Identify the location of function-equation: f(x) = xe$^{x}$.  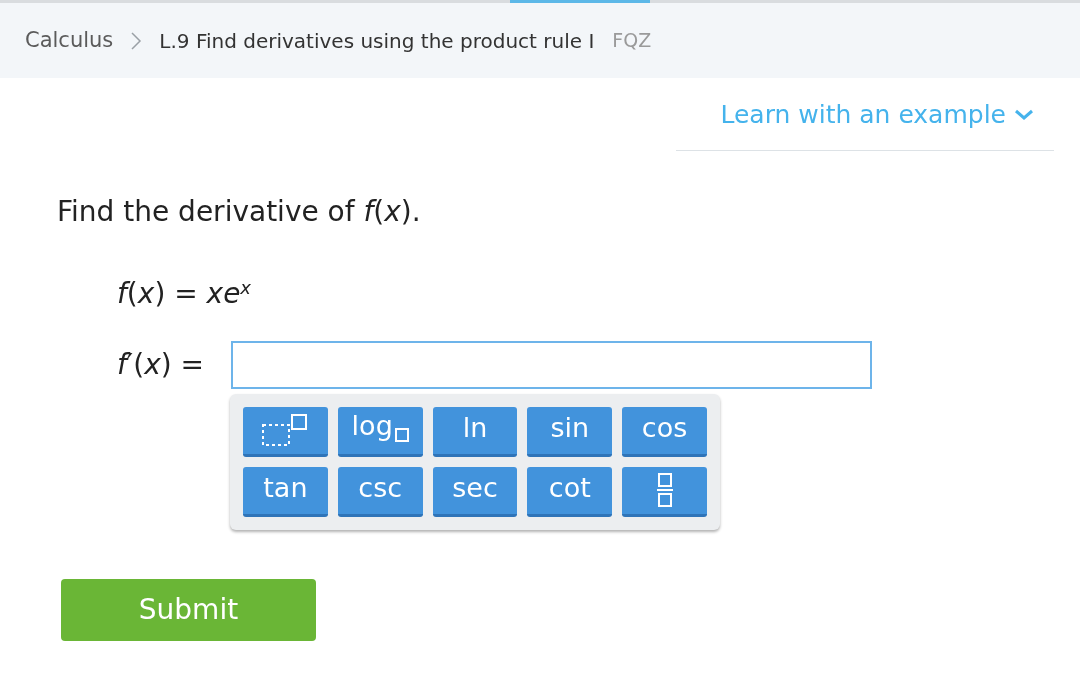
(184, 293).